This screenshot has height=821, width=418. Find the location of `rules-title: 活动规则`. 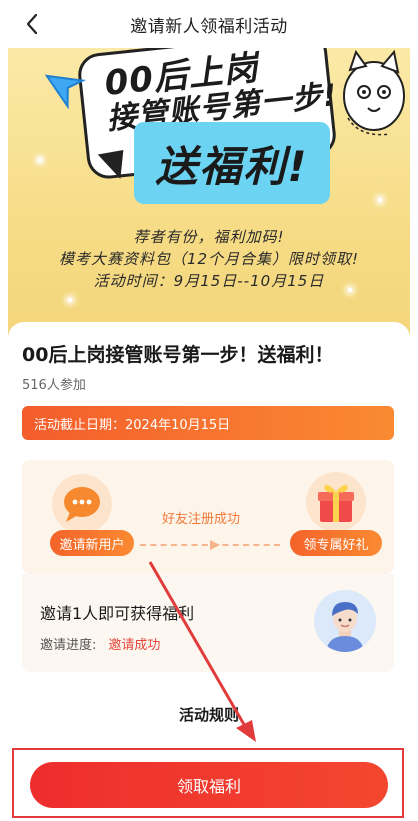

rules-title: 活动规则 is located at coordinates (208, 715).